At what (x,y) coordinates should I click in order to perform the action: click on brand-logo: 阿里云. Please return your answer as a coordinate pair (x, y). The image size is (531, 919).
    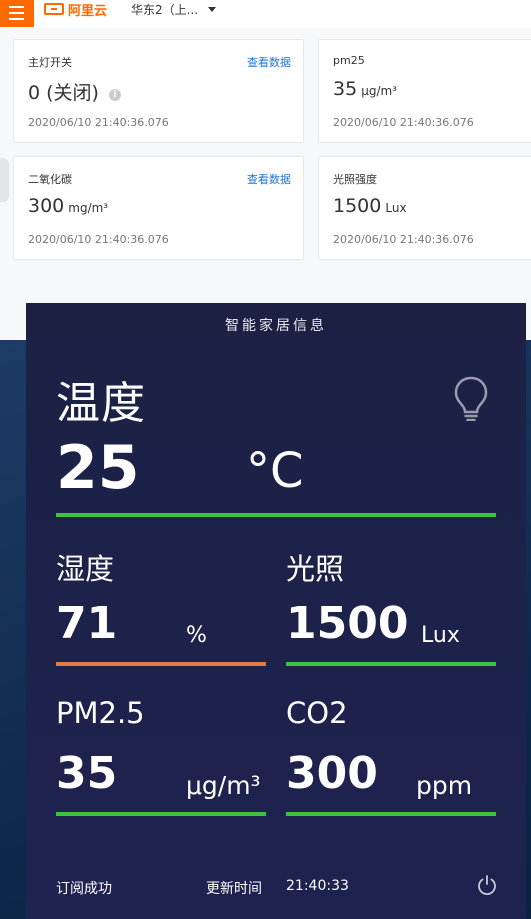
    Looking at the image, I should click on (76, 9).